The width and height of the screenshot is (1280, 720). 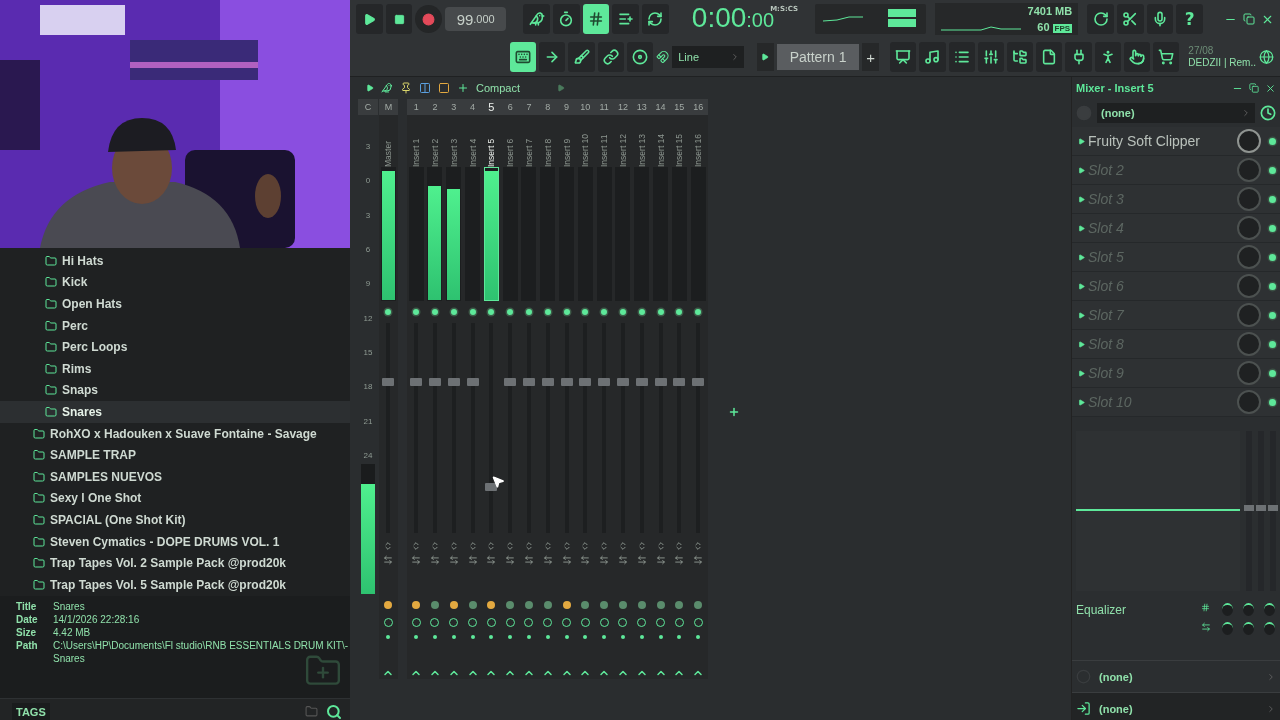 I want to click on pointer-button, so click(x=1137, y=57).